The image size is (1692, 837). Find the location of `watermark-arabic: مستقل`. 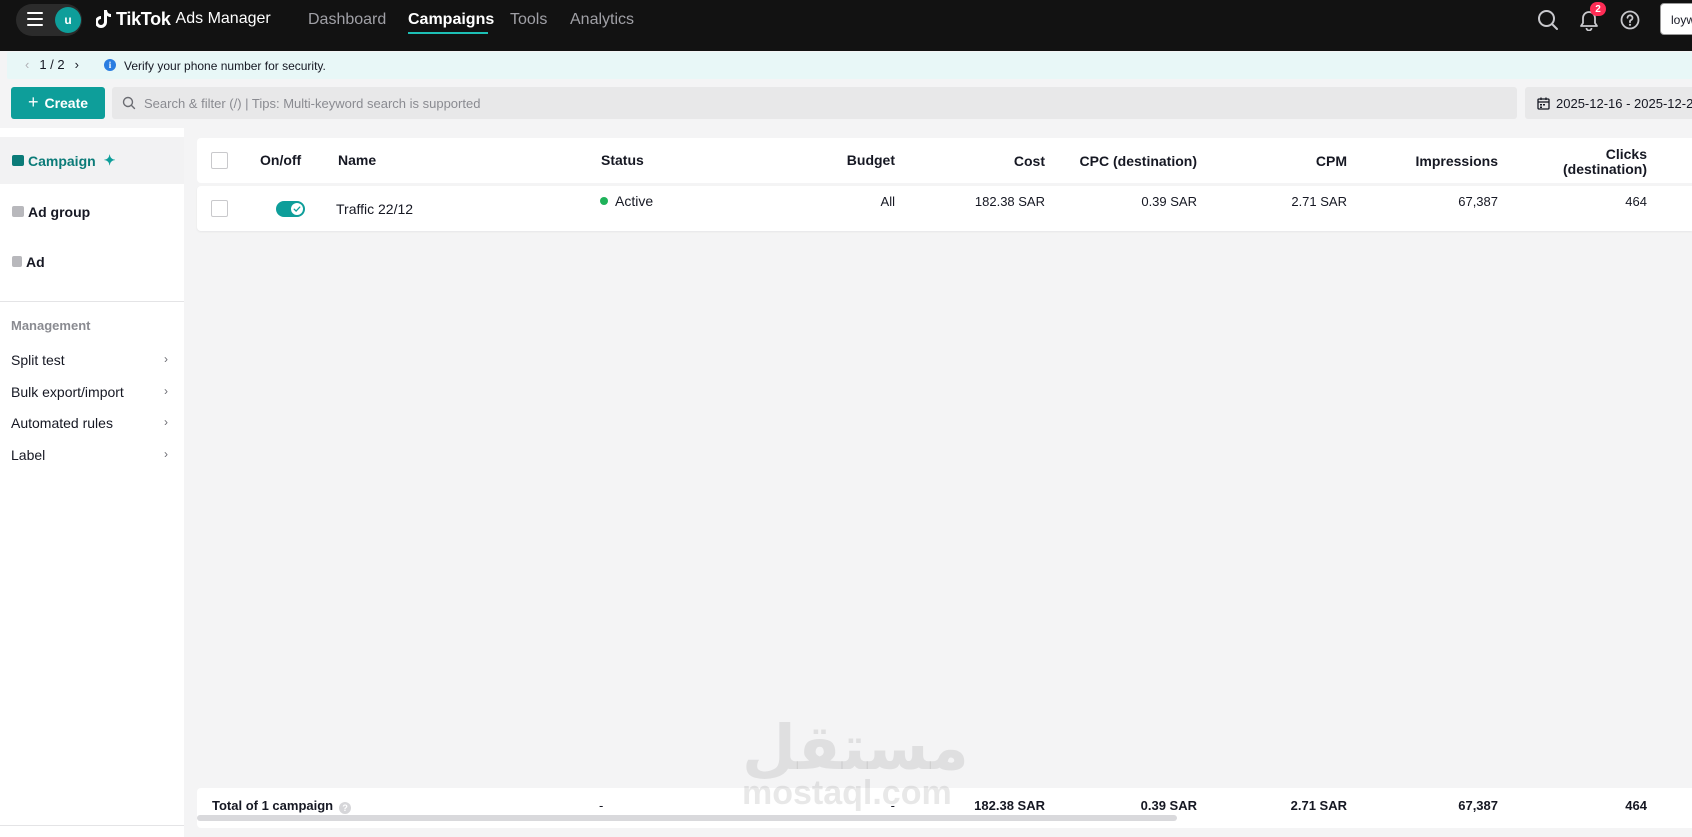

watermark-arabic: مستقل is located at coordinates (855, 747).